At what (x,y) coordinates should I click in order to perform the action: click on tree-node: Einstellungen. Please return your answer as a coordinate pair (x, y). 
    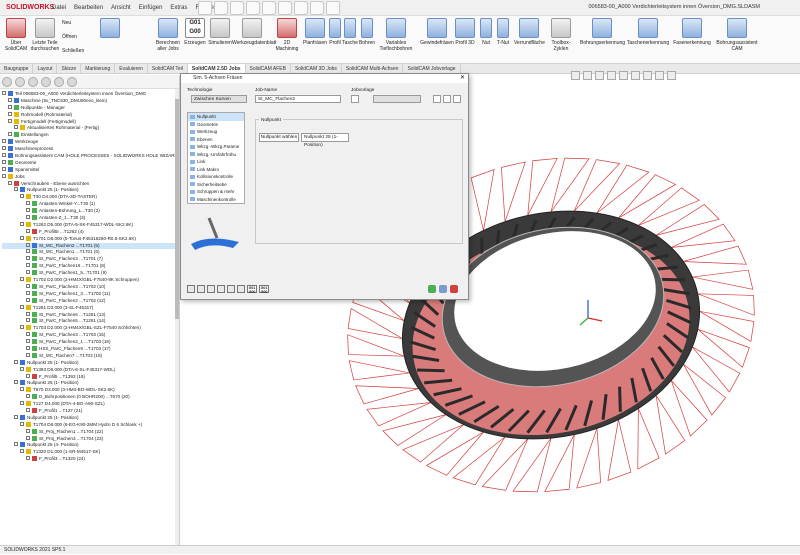
    Looking at the image, I should click on (89, 135).